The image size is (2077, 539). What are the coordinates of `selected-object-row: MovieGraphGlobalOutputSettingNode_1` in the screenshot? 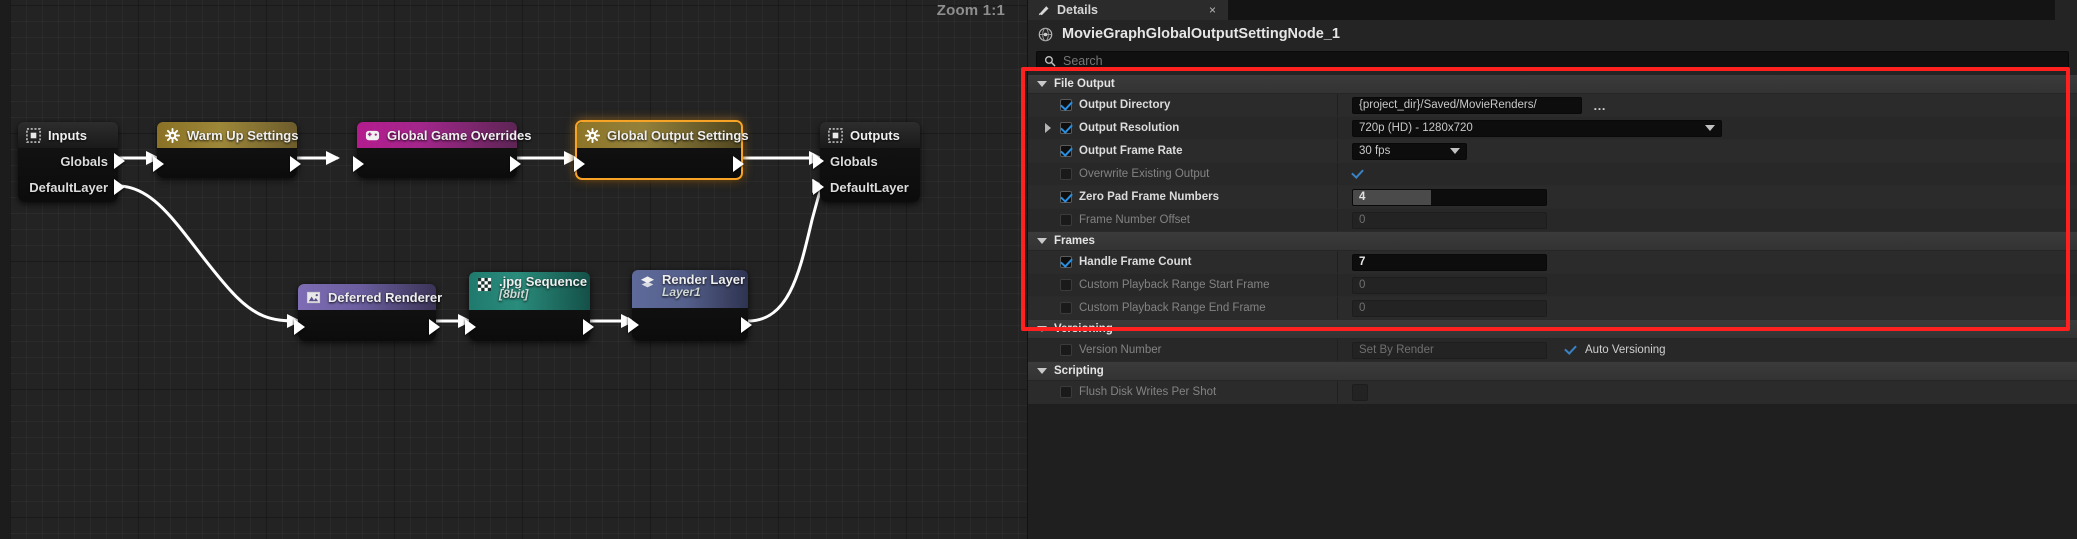 It's located at (1552, 34).